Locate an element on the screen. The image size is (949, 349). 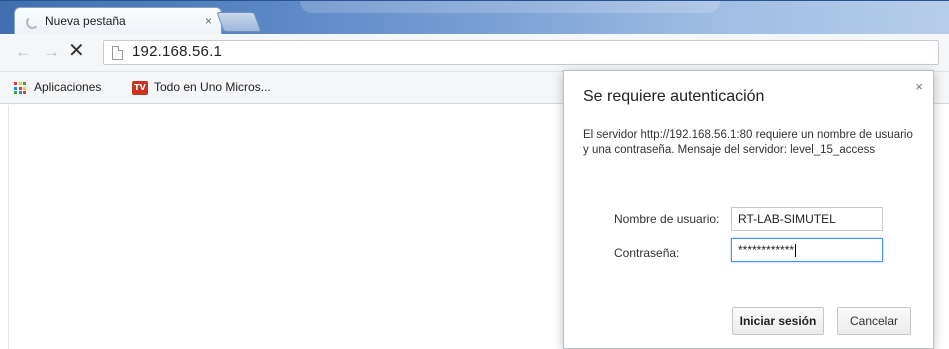
password-field: ************ is located at coordinates (807, 250).